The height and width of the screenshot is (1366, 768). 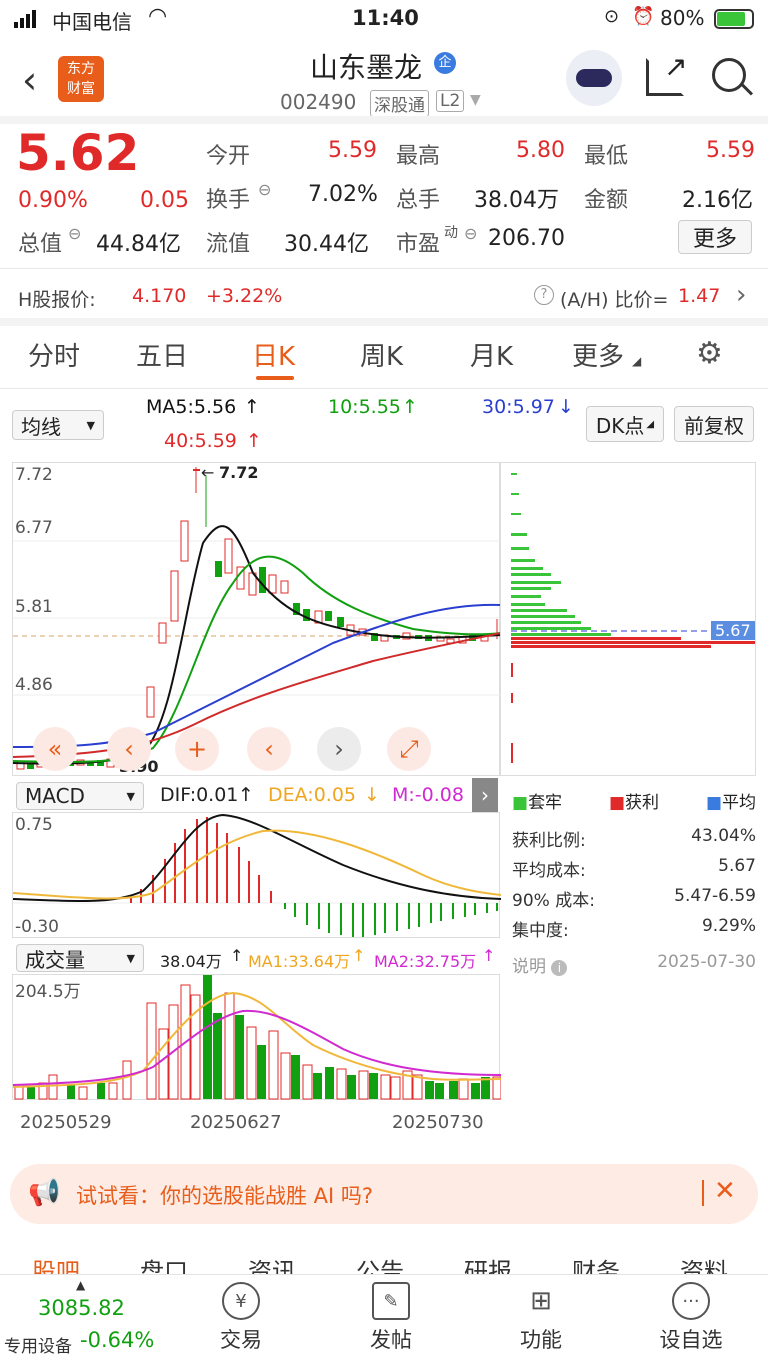 What do you see at coordinates (241, 1318) in the screenshot?
I see `trade-button: ¥ 交易` at bounding box center [241, 1318].